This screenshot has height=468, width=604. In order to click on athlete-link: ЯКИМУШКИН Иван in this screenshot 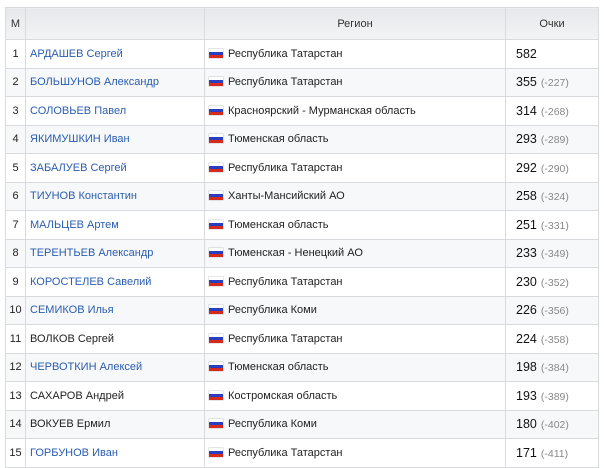, I will do `click(80, 139)`.